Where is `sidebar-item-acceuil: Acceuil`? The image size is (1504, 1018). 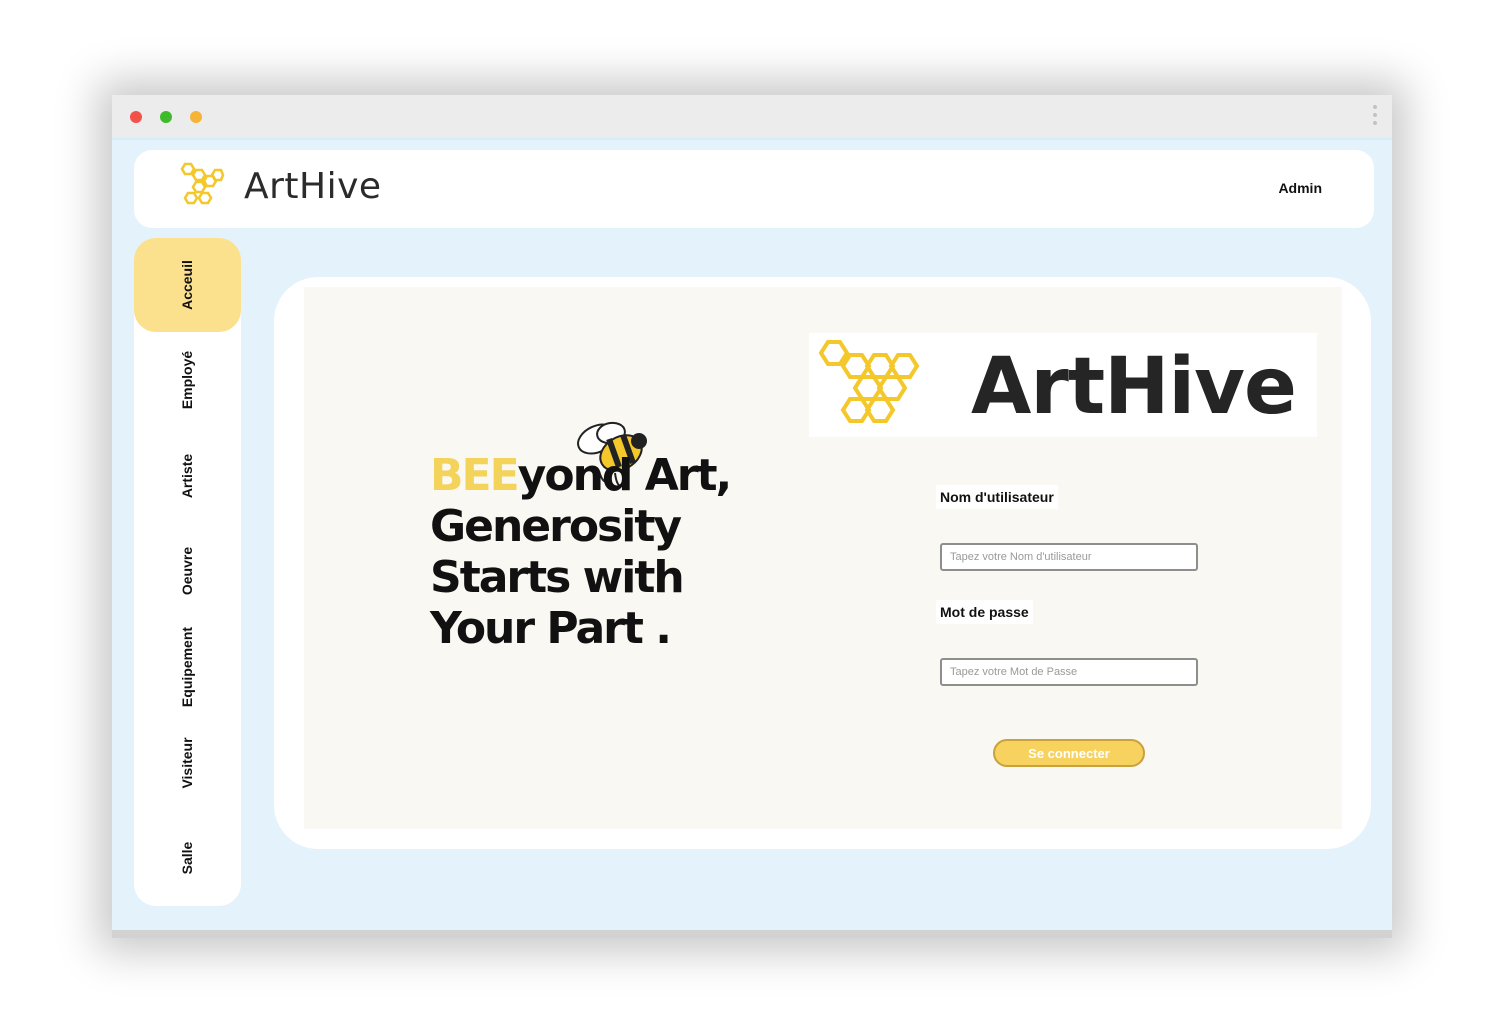
sidebar-item-acceuil: Acceuil is located at coordinates (187, 285).